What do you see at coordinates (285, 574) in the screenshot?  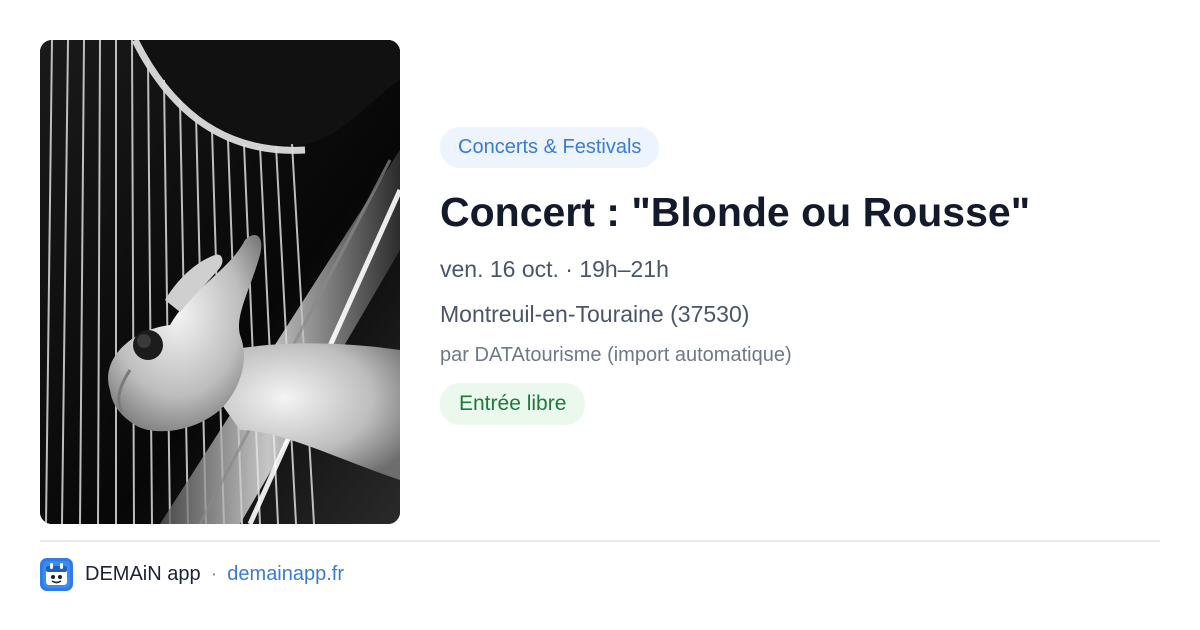 I see `app-website-link: demainapp.fr` at bounding box center [285, 574].